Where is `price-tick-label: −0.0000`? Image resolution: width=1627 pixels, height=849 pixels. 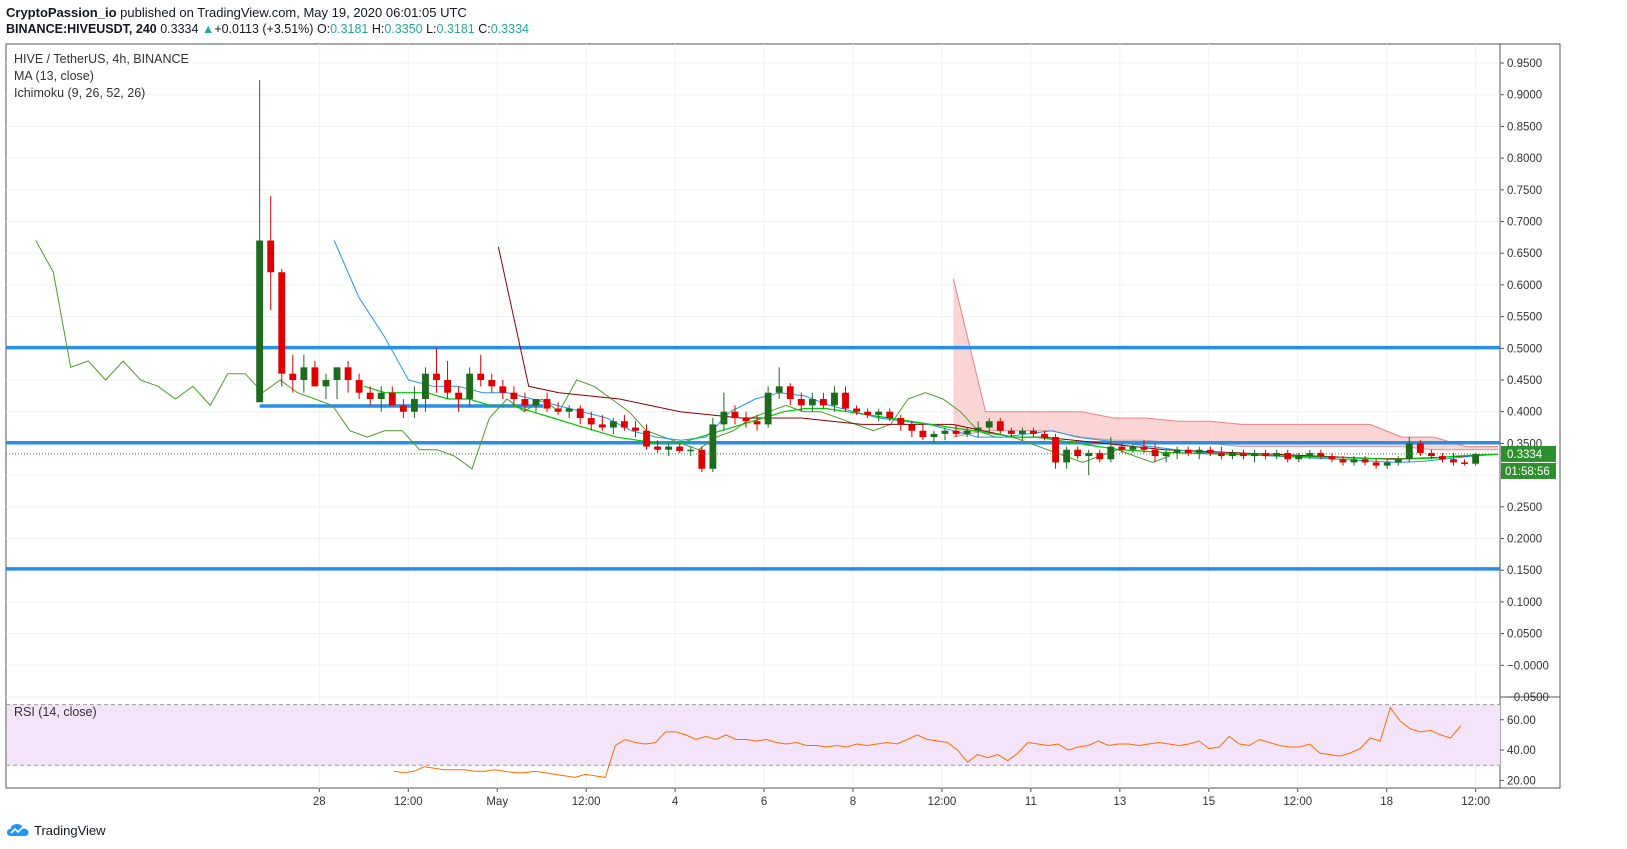
price-tick-label: −0.0000 is located at coordinates (1528, 666).